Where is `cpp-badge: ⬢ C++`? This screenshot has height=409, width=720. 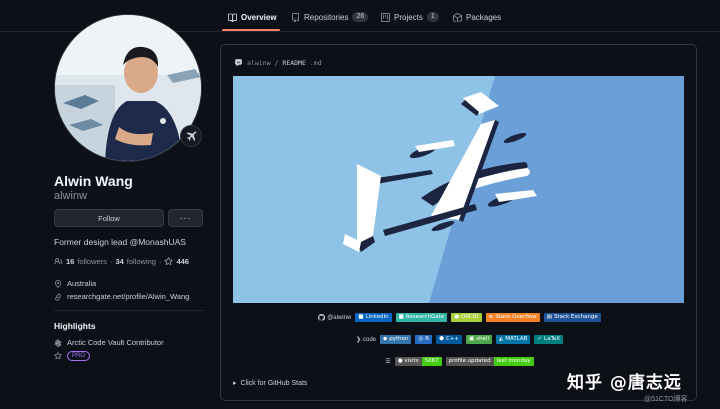
cpp-badge: ⬢ C++ is located at coordinates (449, 339).